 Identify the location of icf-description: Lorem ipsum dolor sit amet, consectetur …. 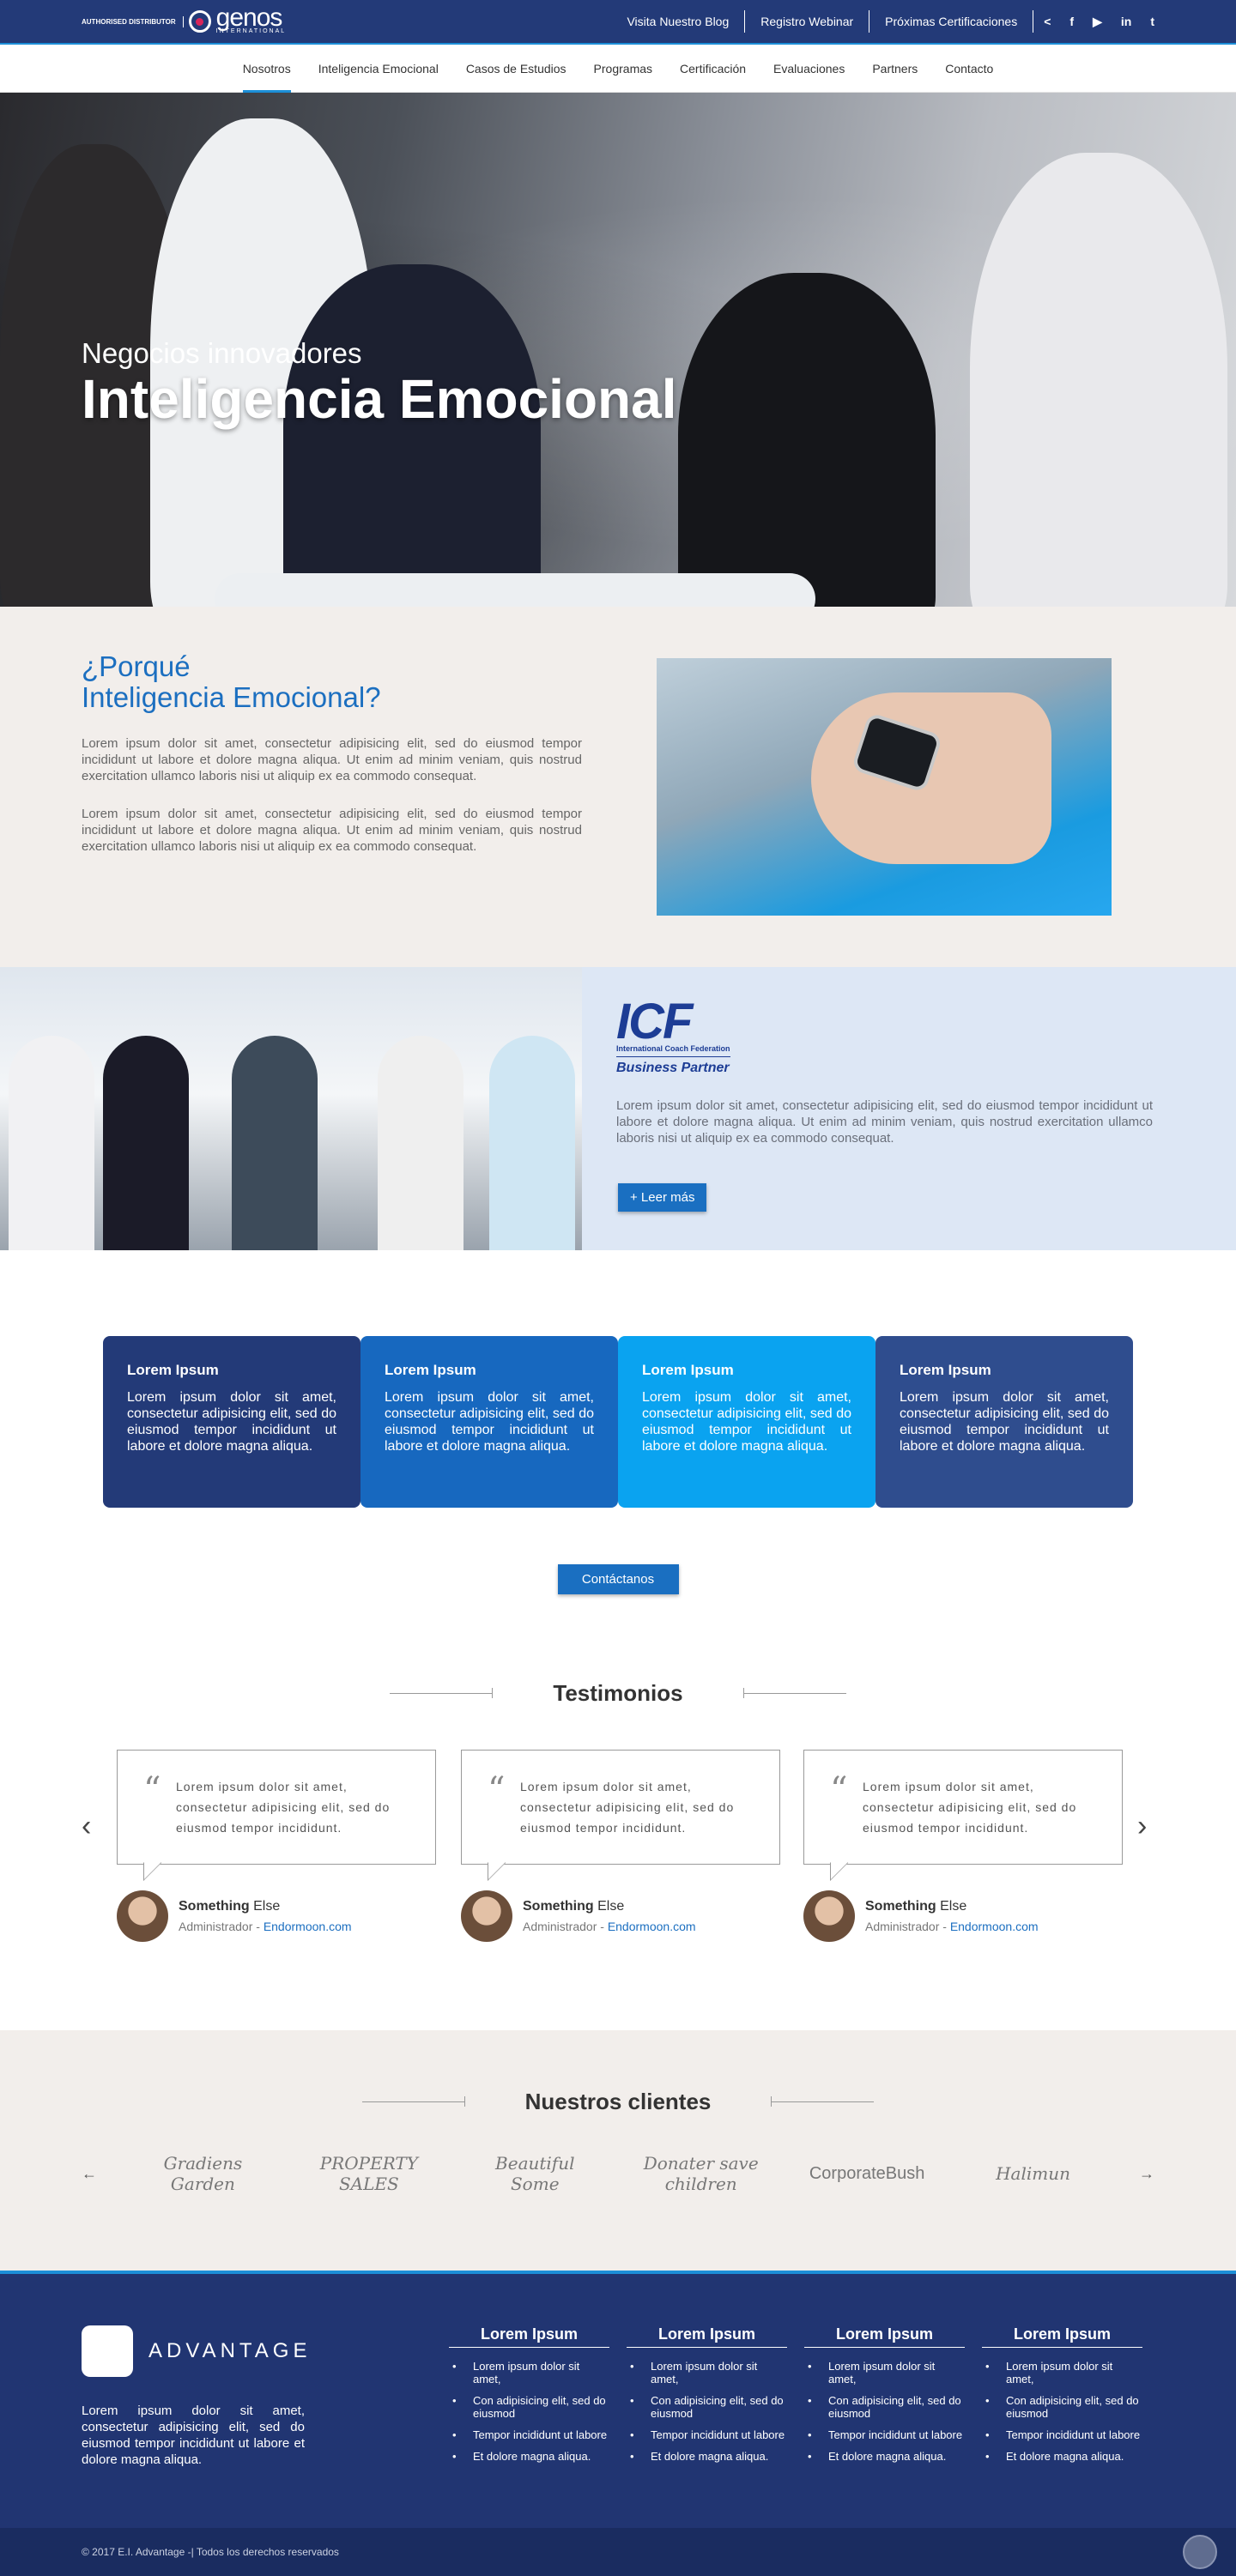
(884, 1122).